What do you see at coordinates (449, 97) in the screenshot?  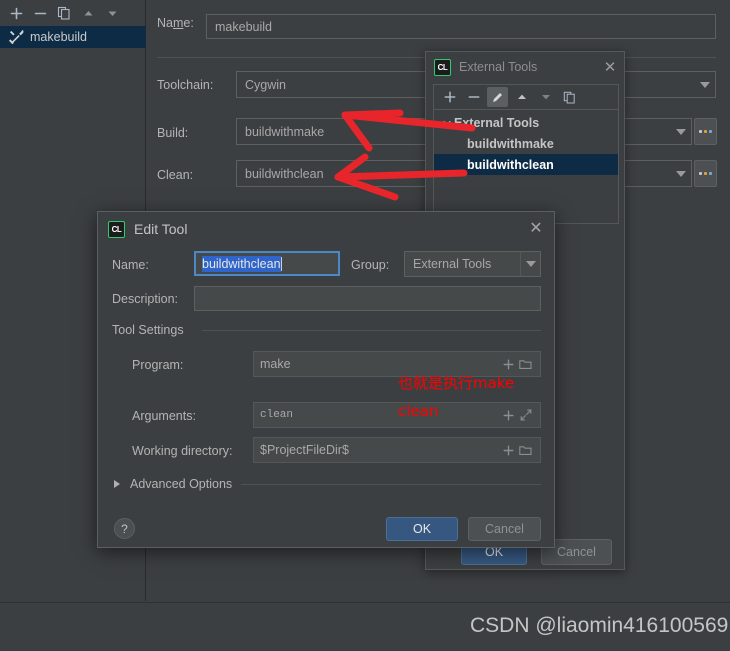 I see `add-tool-icon` at bounding box center [449, 97].